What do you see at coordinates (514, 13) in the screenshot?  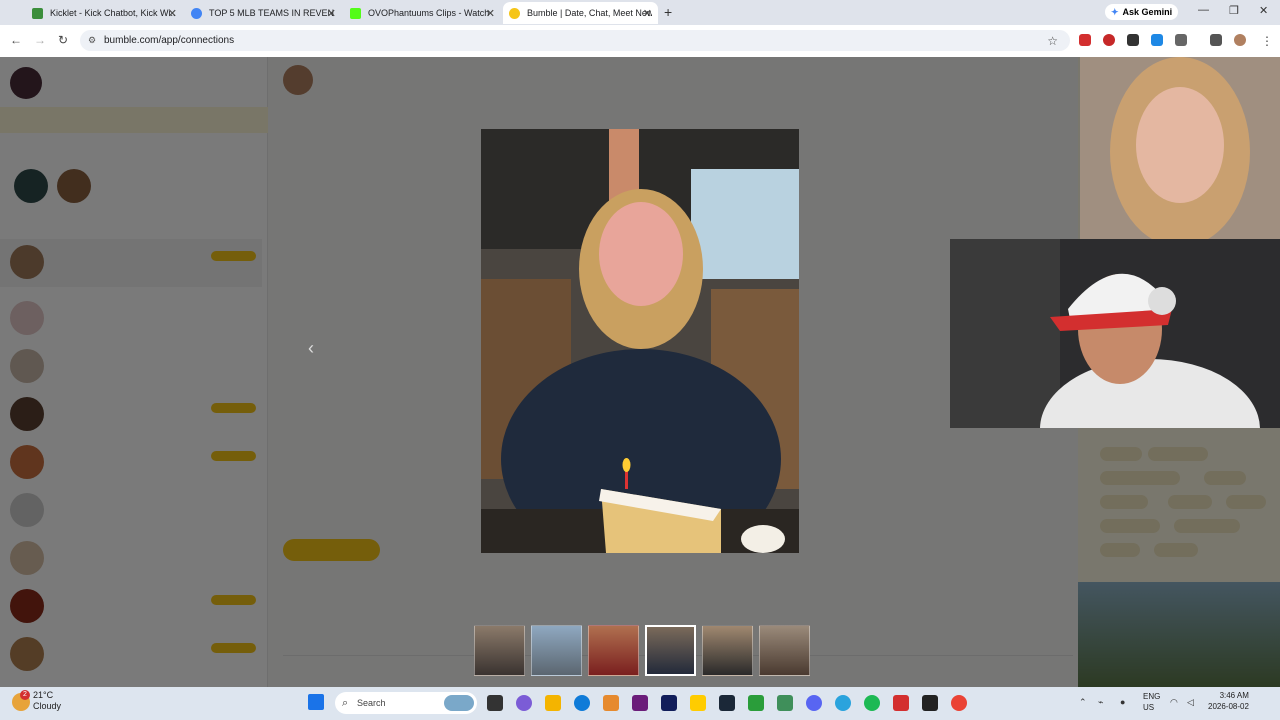 I see `bumble-favicon-icon` at bounding box center [514, 13].